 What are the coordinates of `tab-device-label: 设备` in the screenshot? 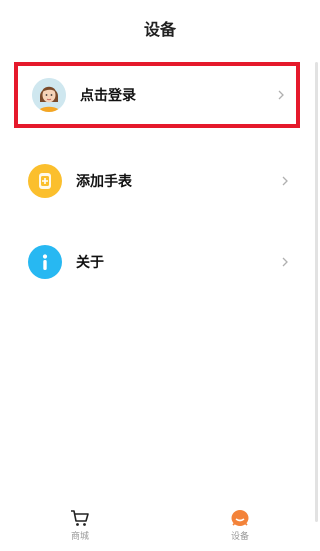 It's located at (239, 536).